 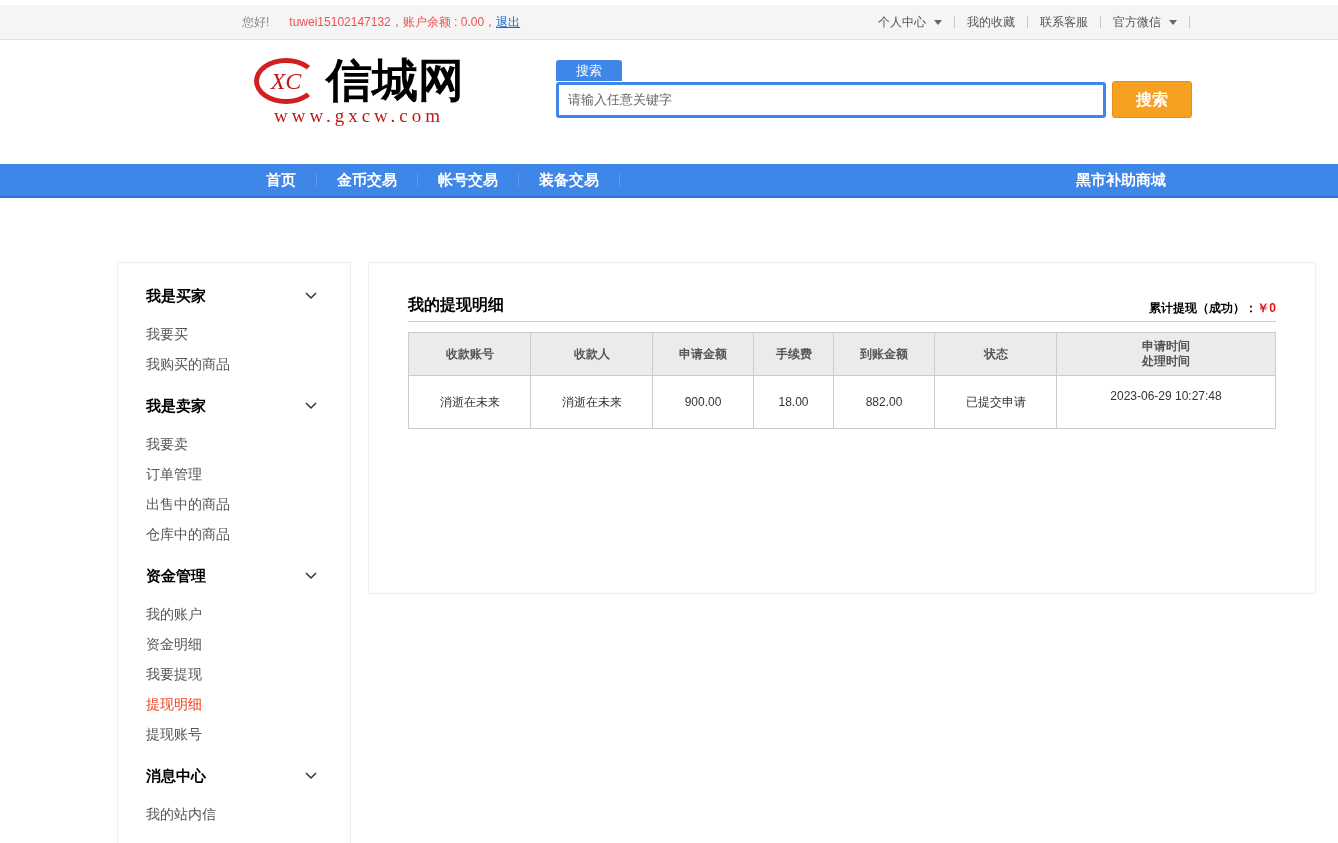 What do you see at coordinates (1166, 354) in the screenshot?
I see `column-header: 申请时间处理时间` at bounding box center [1166, 354].